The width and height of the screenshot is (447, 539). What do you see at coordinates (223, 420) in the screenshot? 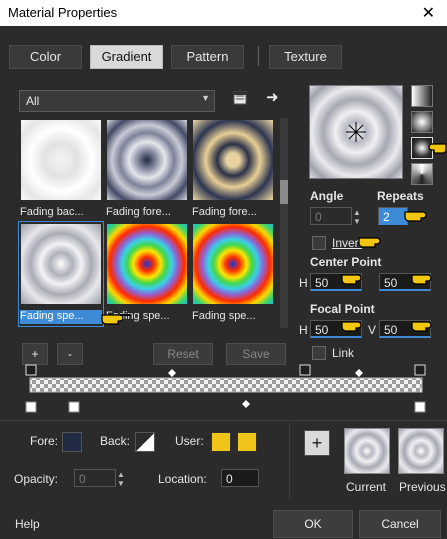
I see `divider` at bounding box center [223, 420].